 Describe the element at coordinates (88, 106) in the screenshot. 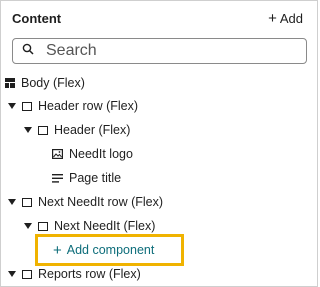

I see `tree-item-label: Header row (Flex)` at that location.